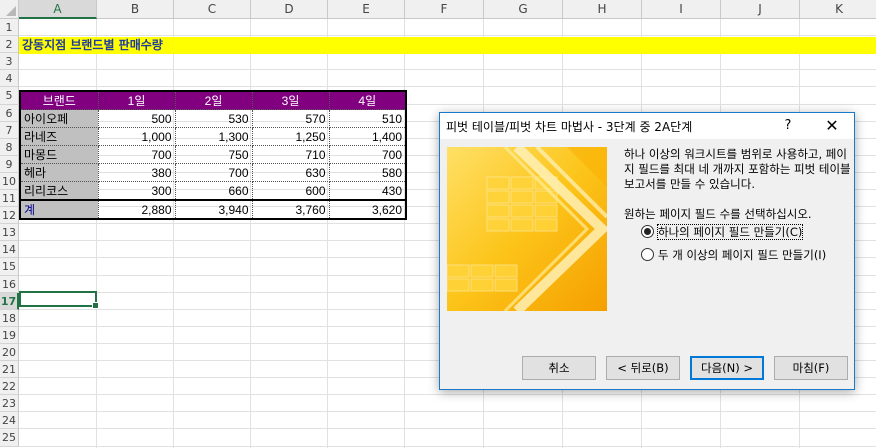 This screenshot has height=448, width=876. What do you see at coordinates (59, 191) in the screenshot?
I see `brand-cell: 리리코스` at bounding box center [59, 191].